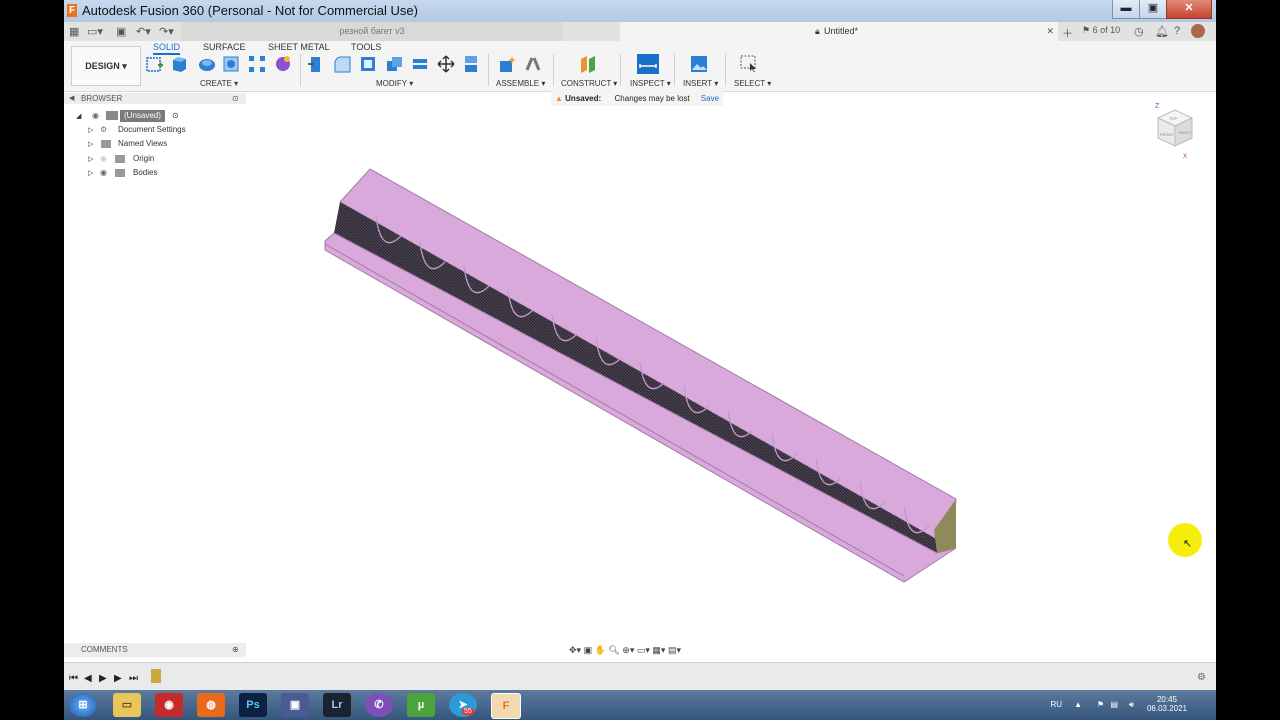 This screenshot has height=720, width=1280. I want to click on step-back-icon: ◀, so click(88, 678).